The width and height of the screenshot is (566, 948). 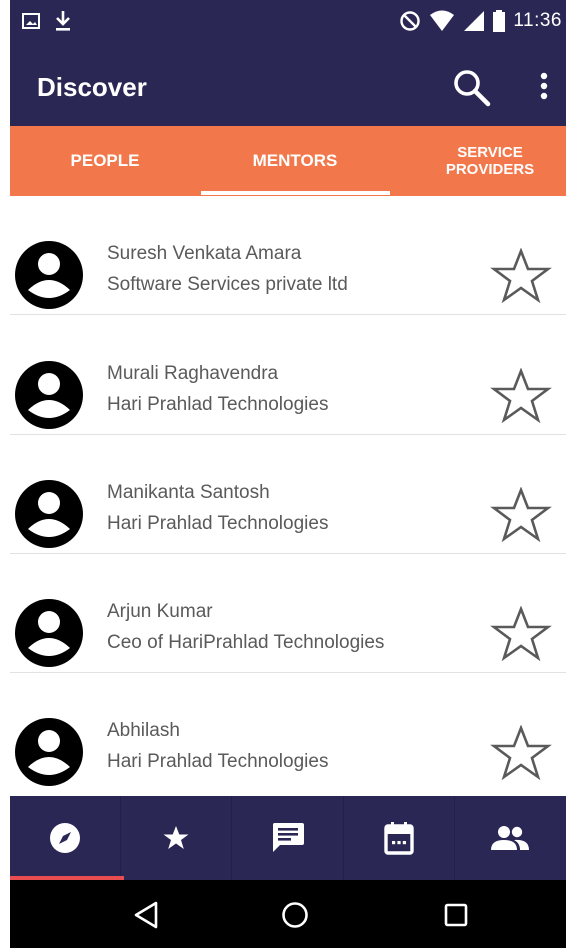 What do you see at coordinates (295, 161) in the screenshot?
I see `tab-mentors: MENTORS` at bounding box center [295, 161].